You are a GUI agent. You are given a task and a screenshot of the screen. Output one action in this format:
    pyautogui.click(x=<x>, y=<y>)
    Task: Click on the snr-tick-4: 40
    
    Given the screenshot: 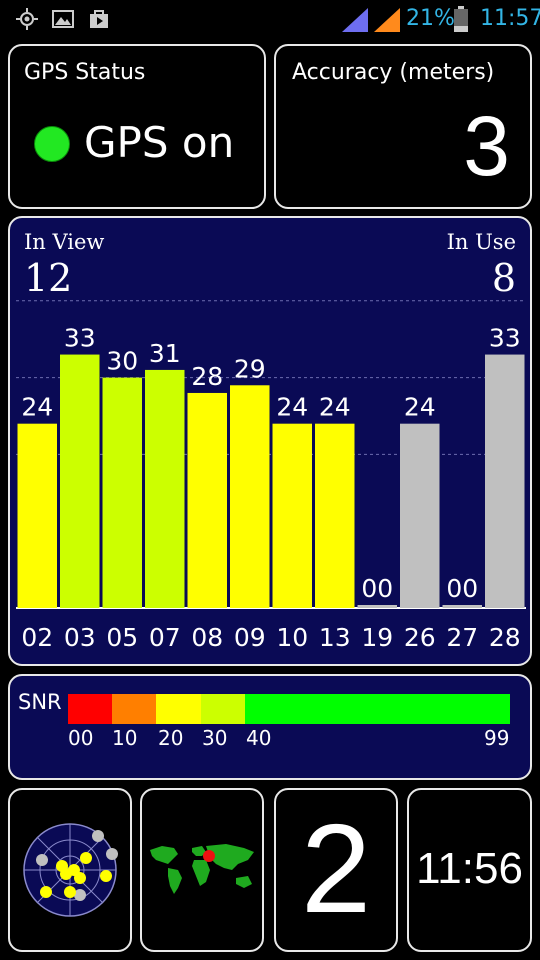 What is the action you would take?
    pyautogui.click(x=259, y=738)
    